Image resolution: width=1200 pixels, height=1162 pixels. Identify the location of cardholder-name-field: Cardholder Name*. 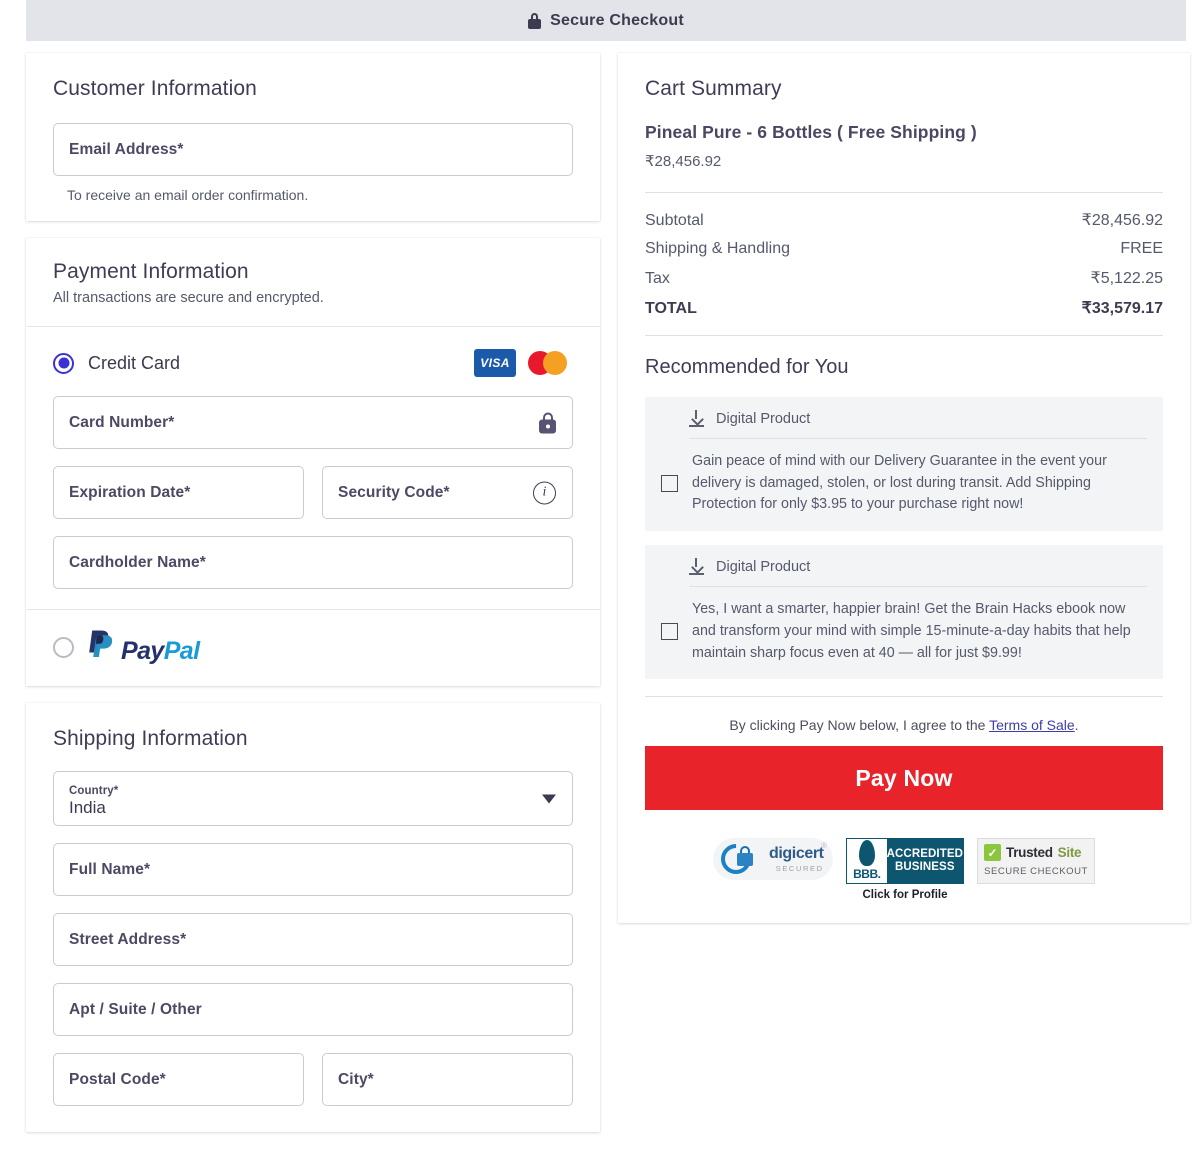
(313, 562).